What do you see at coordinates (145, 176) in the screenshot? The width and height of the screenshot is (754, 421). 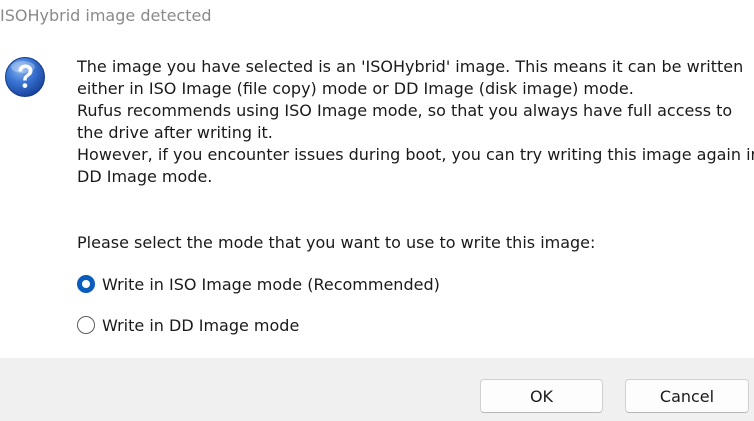 I see `message-line: DD Image mode.` at bounding box center [145, 176].